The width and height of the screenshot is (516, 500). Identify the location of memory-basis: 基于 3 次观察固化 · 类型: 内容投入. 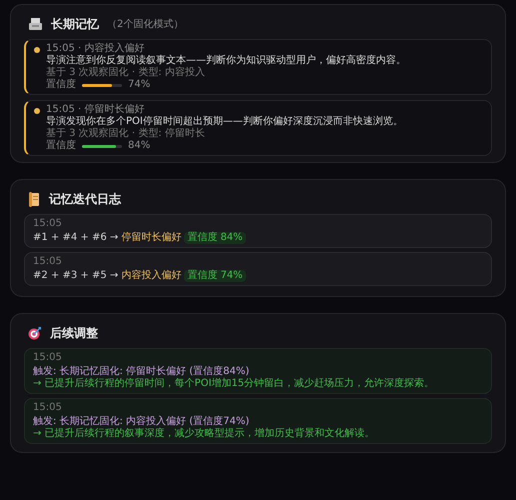
(126, 72).